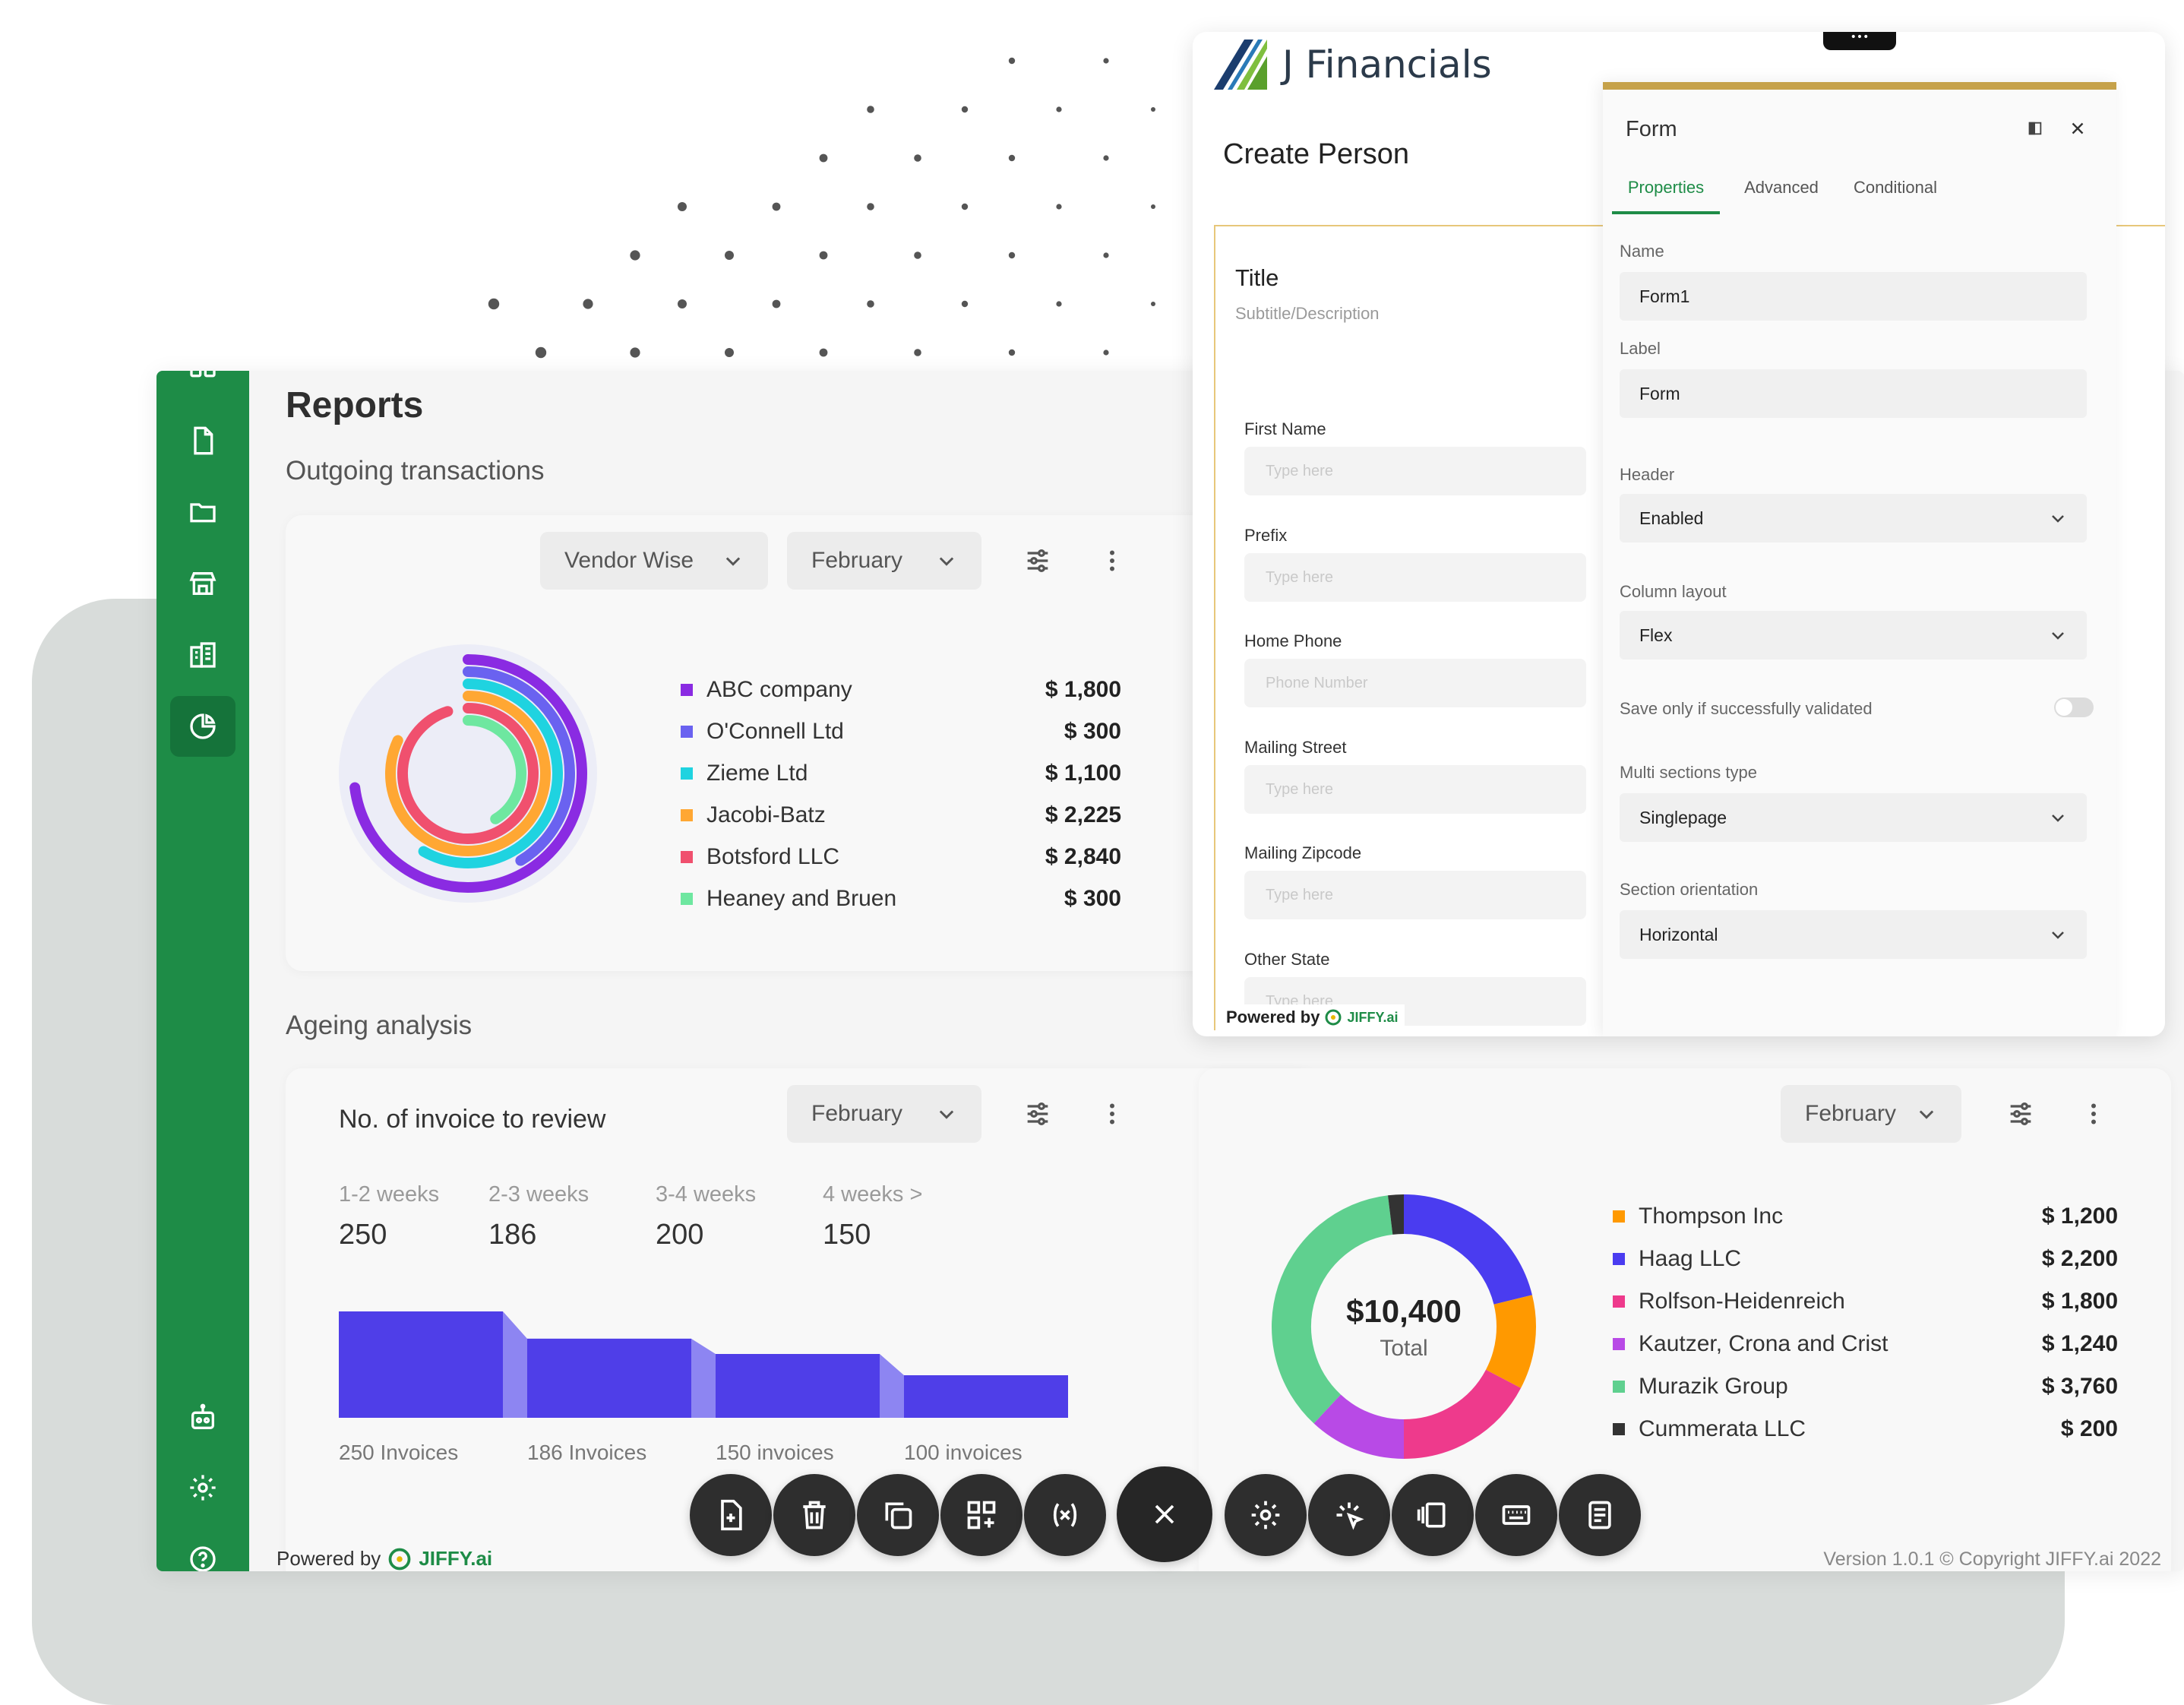 This screenshot has width=2184, height=1705. Describe the element at coordinates (1415, 471) in the screenshot. I see `first-name-input: Type here` at that location.